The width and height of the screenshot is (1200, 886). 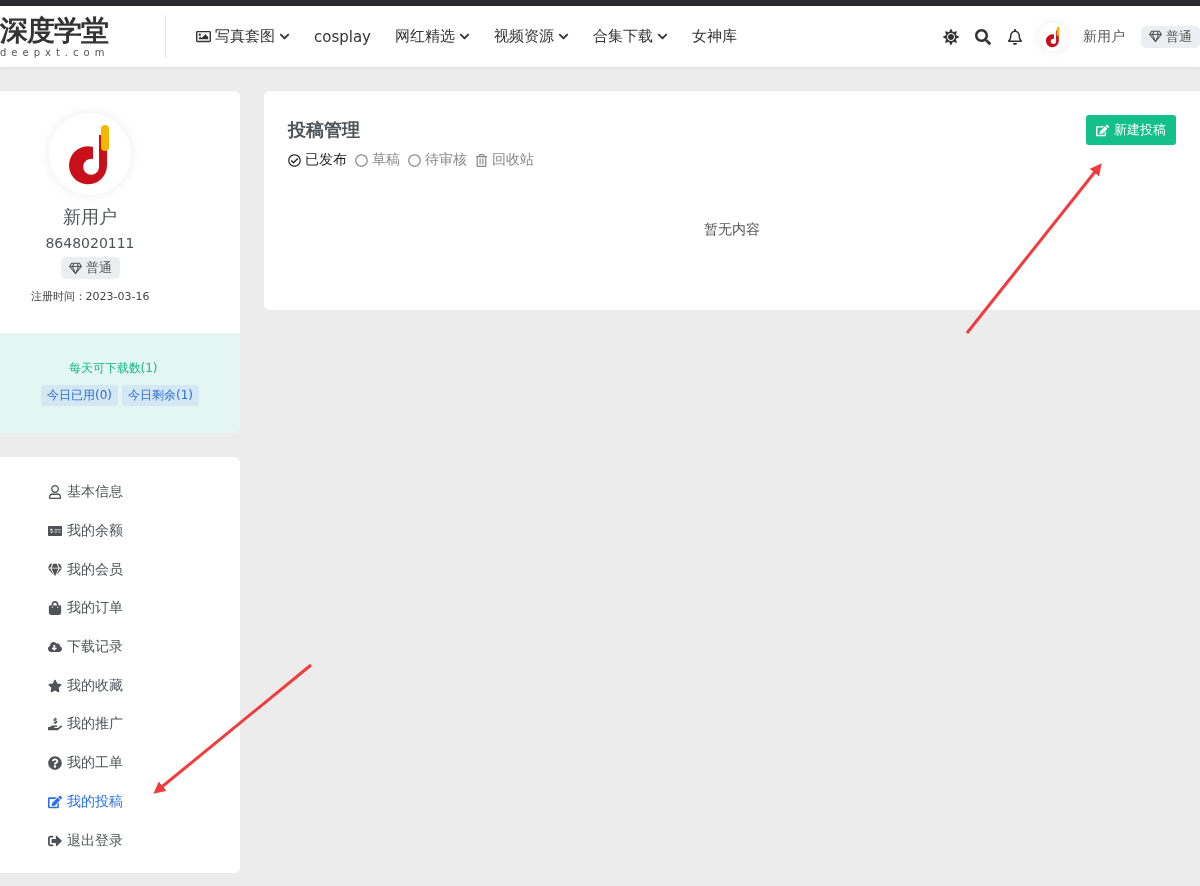 I want to click on nav-link: 女神库, so click(x=714, y=36).